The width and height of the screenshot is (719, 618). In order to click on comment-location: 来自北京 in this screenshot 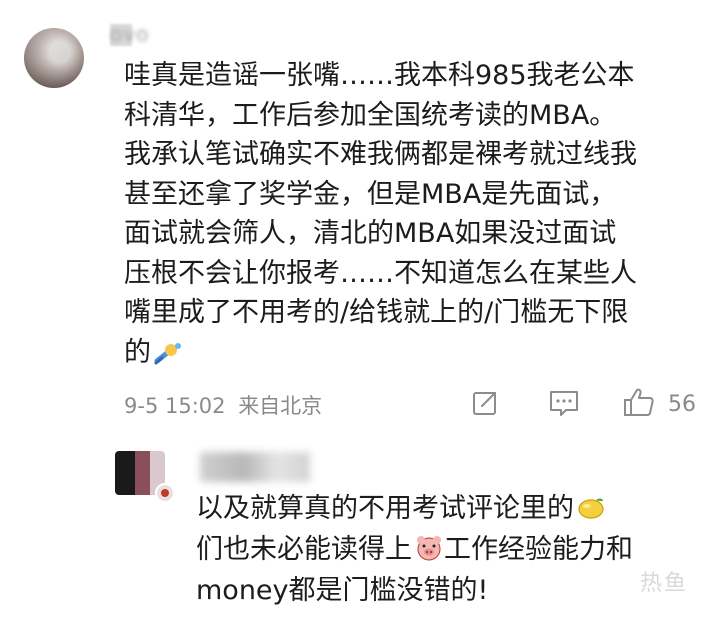, I will do `click(280, 406)`.